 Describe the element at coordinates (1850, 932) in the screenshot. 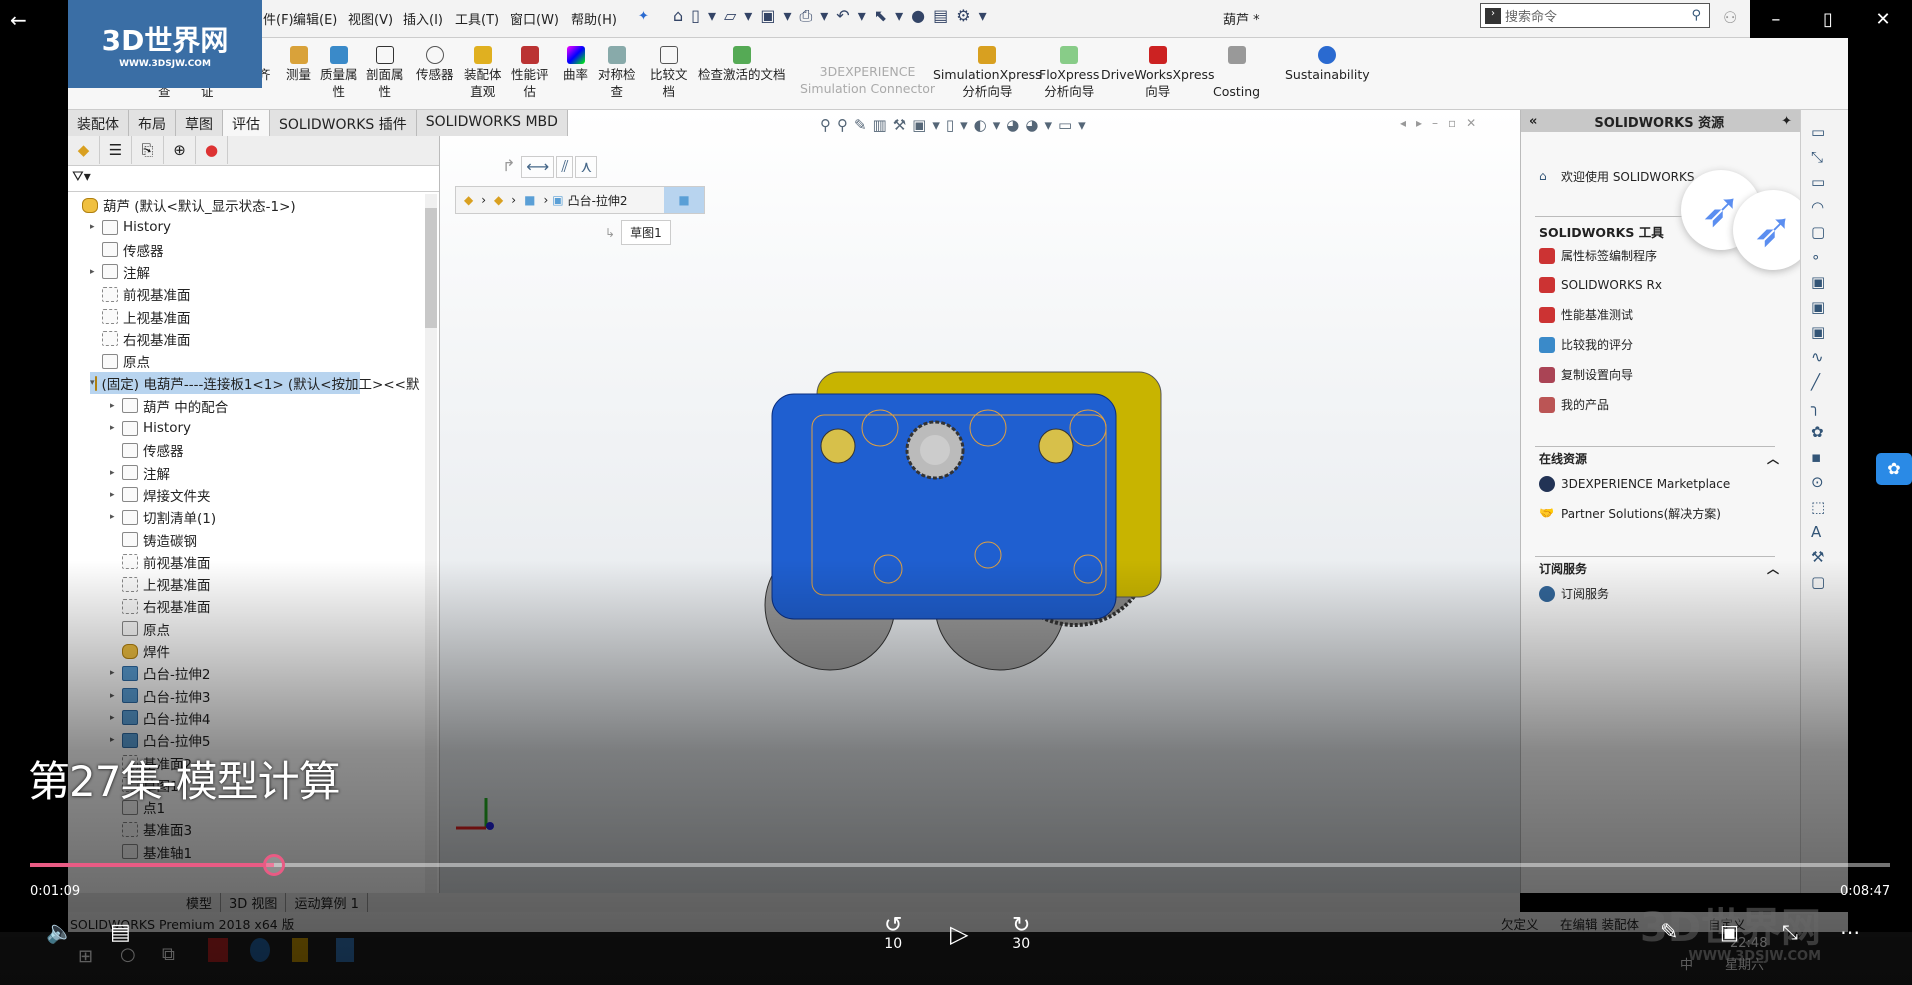

I see `more-icon: ⋯` at that location.